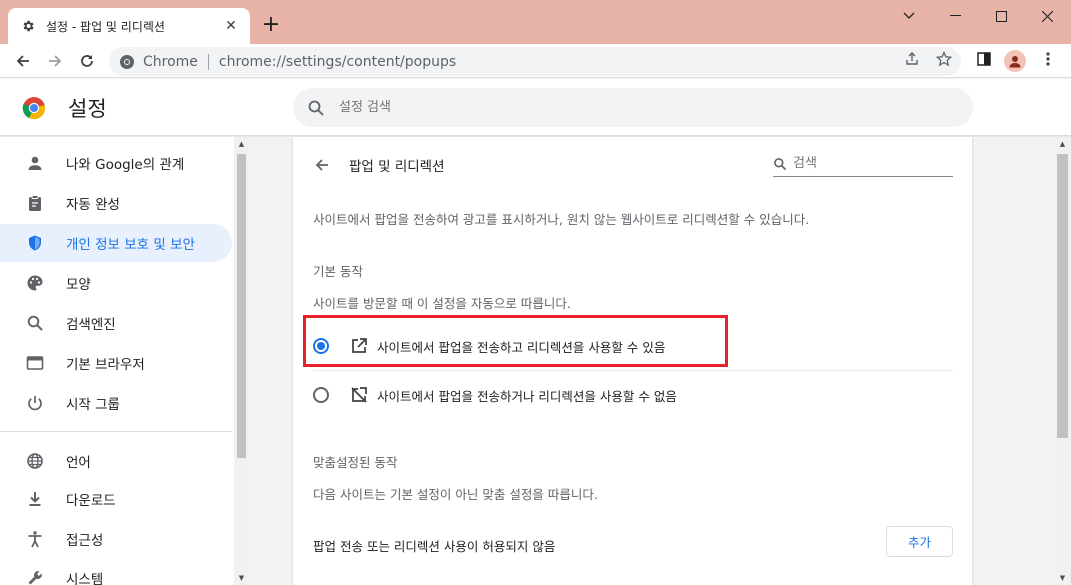  Describe the element at coordinates (78, 463) in the screenshot. I see `sidebar-item-label: 언어` at that location.